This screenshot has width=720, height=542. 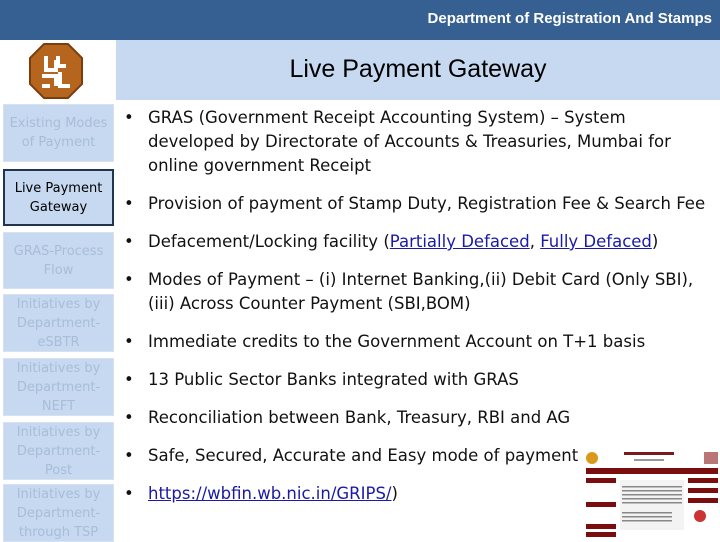 I want to click on grips-website-screenshot, so click(x=652, y=492).